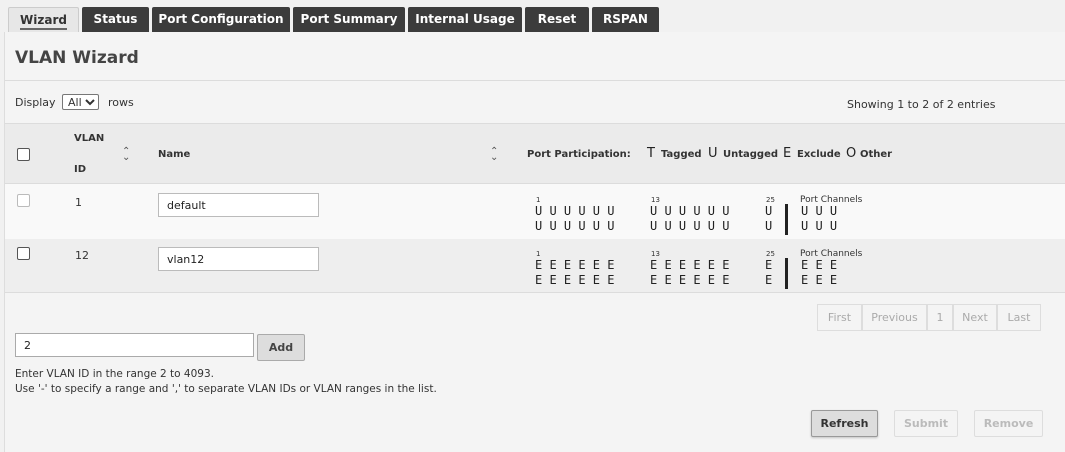 Image resolution: width=1065 pixels, height=452 pixels. Describe the element at coordinates (281, 347) in the screenshot. I see `add-button: Add` at that location.